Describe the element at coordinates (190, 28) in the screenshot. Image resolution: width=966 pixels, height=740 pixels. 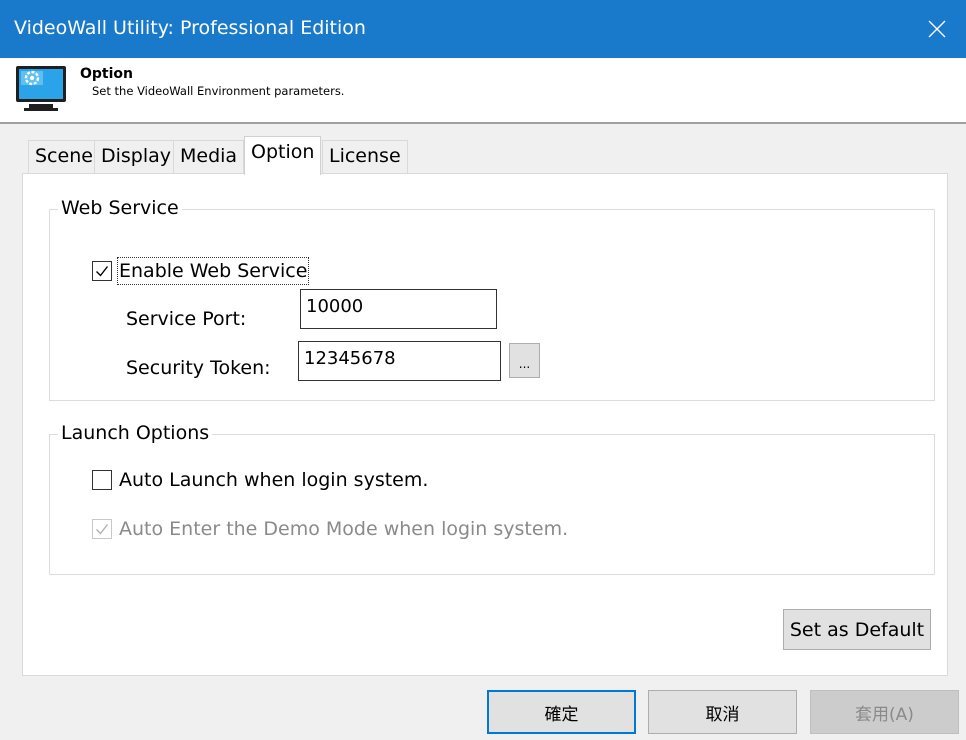
I see `window-title: VideoWall Utility: Professional Edition` at that location.